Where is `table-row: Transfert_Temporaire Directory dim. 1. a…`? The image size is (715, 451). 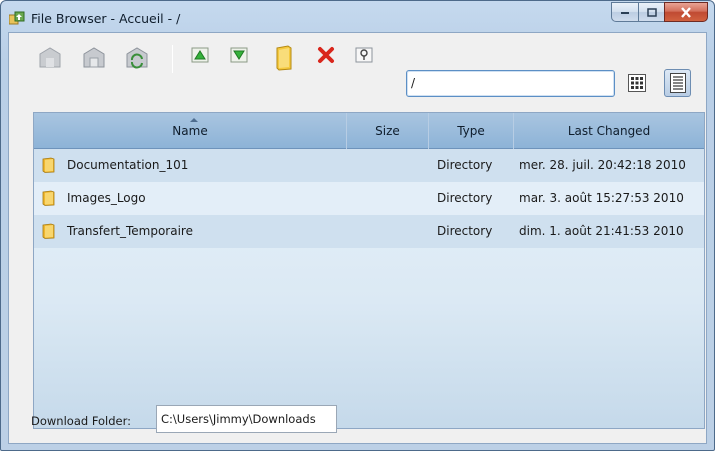 table-row: Transfert_Temporaire Directory dim. 1. a… is located at coordinates (369, 231).